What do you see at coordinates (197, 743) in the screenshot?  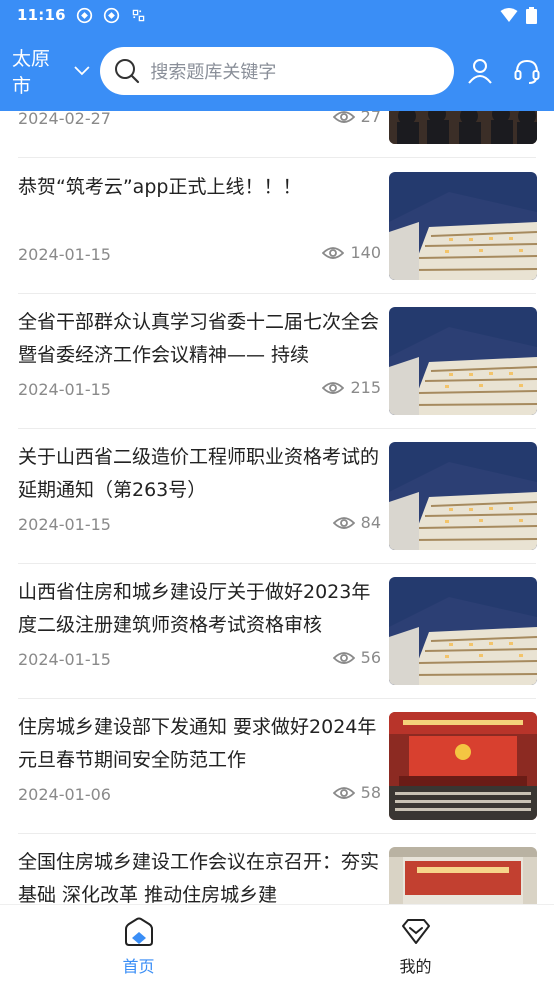 I see `article-title: 住房城乡建设部下发通知 要求做好2024年元旦春节期间安全防范工作` at bounding box center [197, 743].